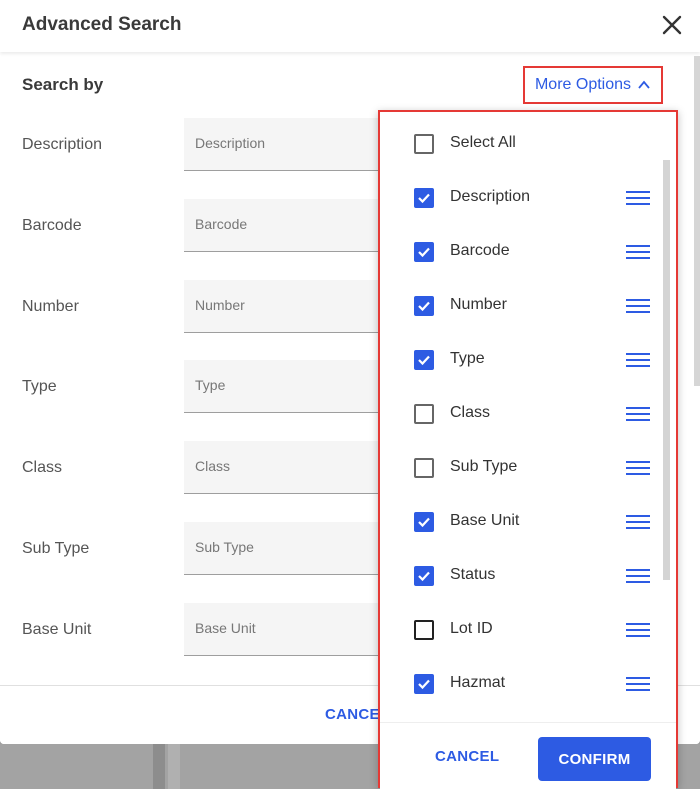  What do you see at coordinates (221, 224) in the screenshot?
I see `field-placeholder: Barcode` at bounding box center [221, 224].